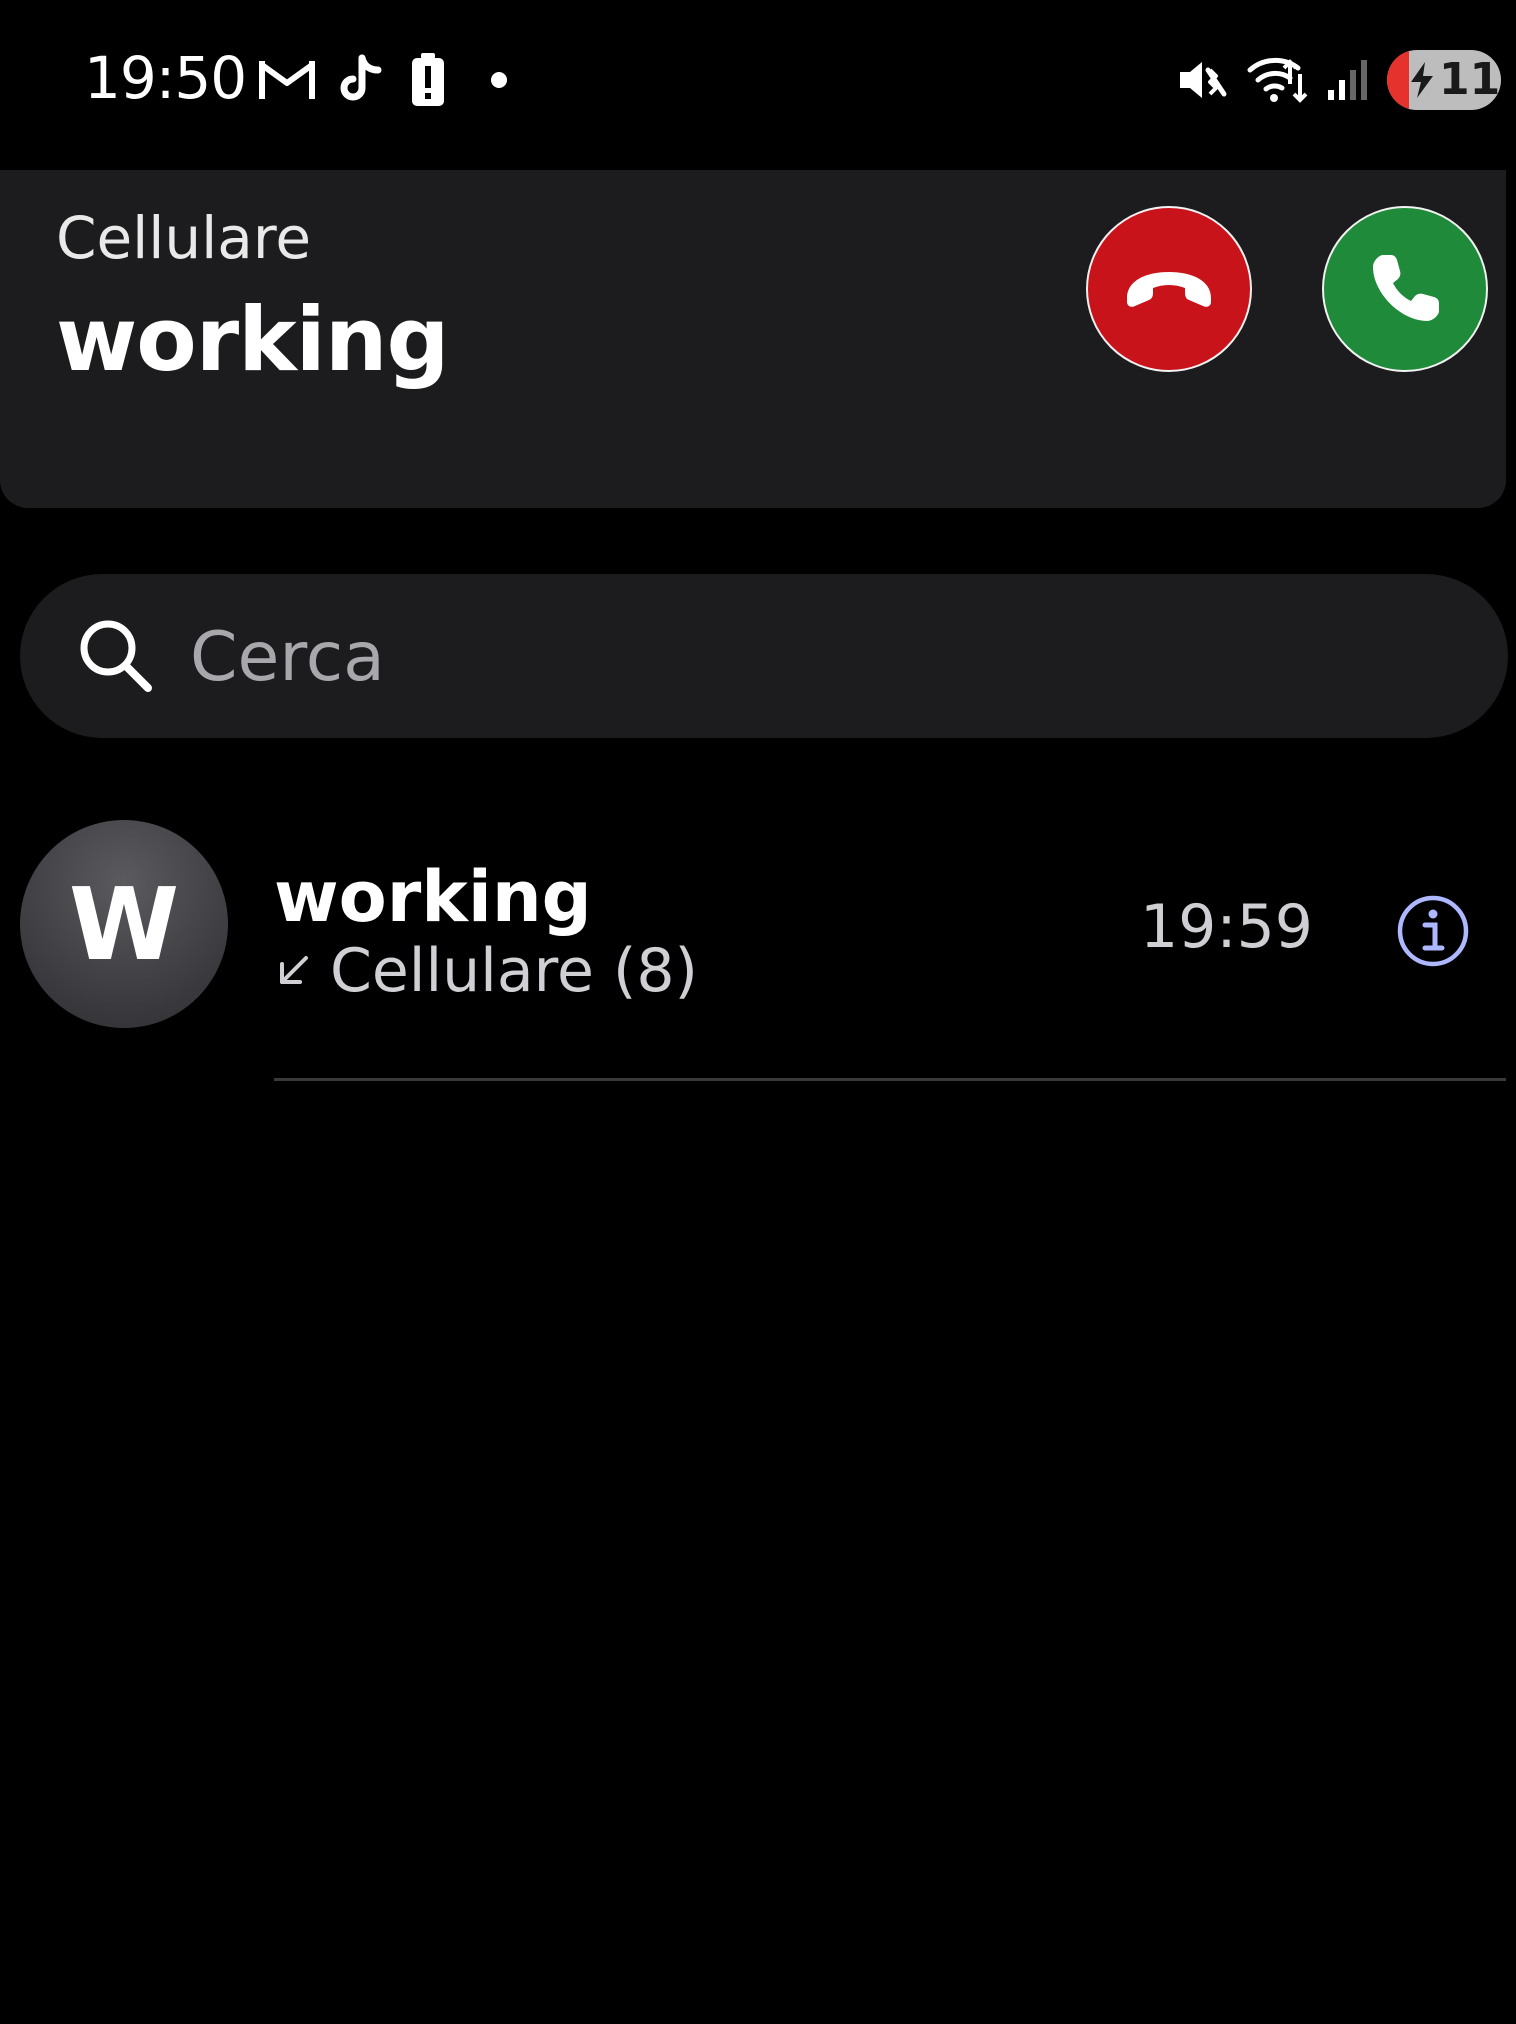 The image size is (1516, 2024). I want to click on contact-name: working, so click(433, 897).